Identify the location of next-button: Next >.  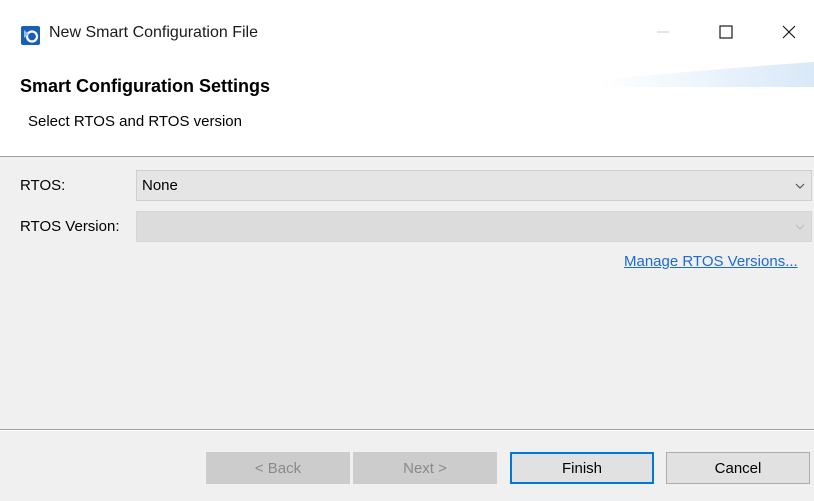
(425, 468).